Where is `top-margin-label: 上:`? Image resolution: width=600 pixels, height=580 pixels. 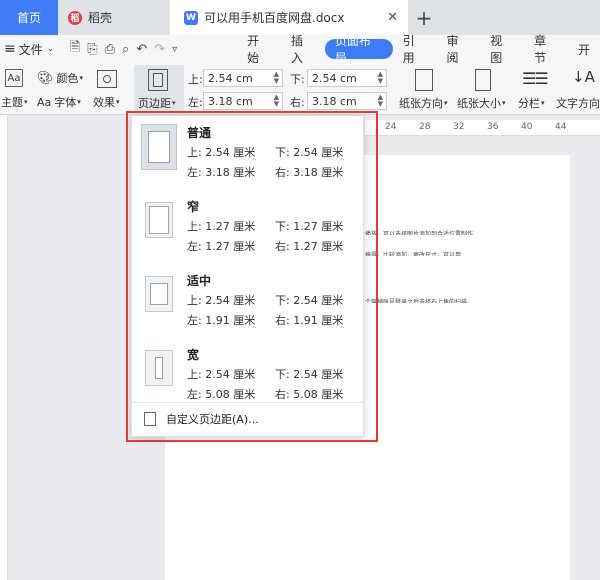
top-margin-label: 上: is located at coordinates (195, 79).